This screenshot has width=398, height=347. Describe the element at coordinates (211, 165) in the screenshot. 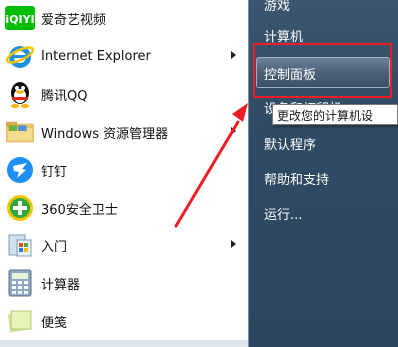

I see `annotation-arrow-icon` at that location.